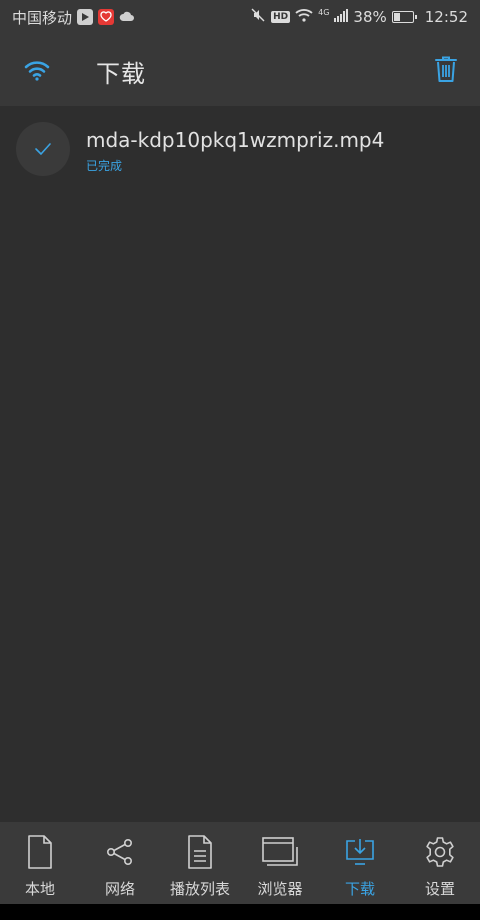 The height and width of the screenshot is (920, 480). I want to click on signal-icon, so click(341, 17).